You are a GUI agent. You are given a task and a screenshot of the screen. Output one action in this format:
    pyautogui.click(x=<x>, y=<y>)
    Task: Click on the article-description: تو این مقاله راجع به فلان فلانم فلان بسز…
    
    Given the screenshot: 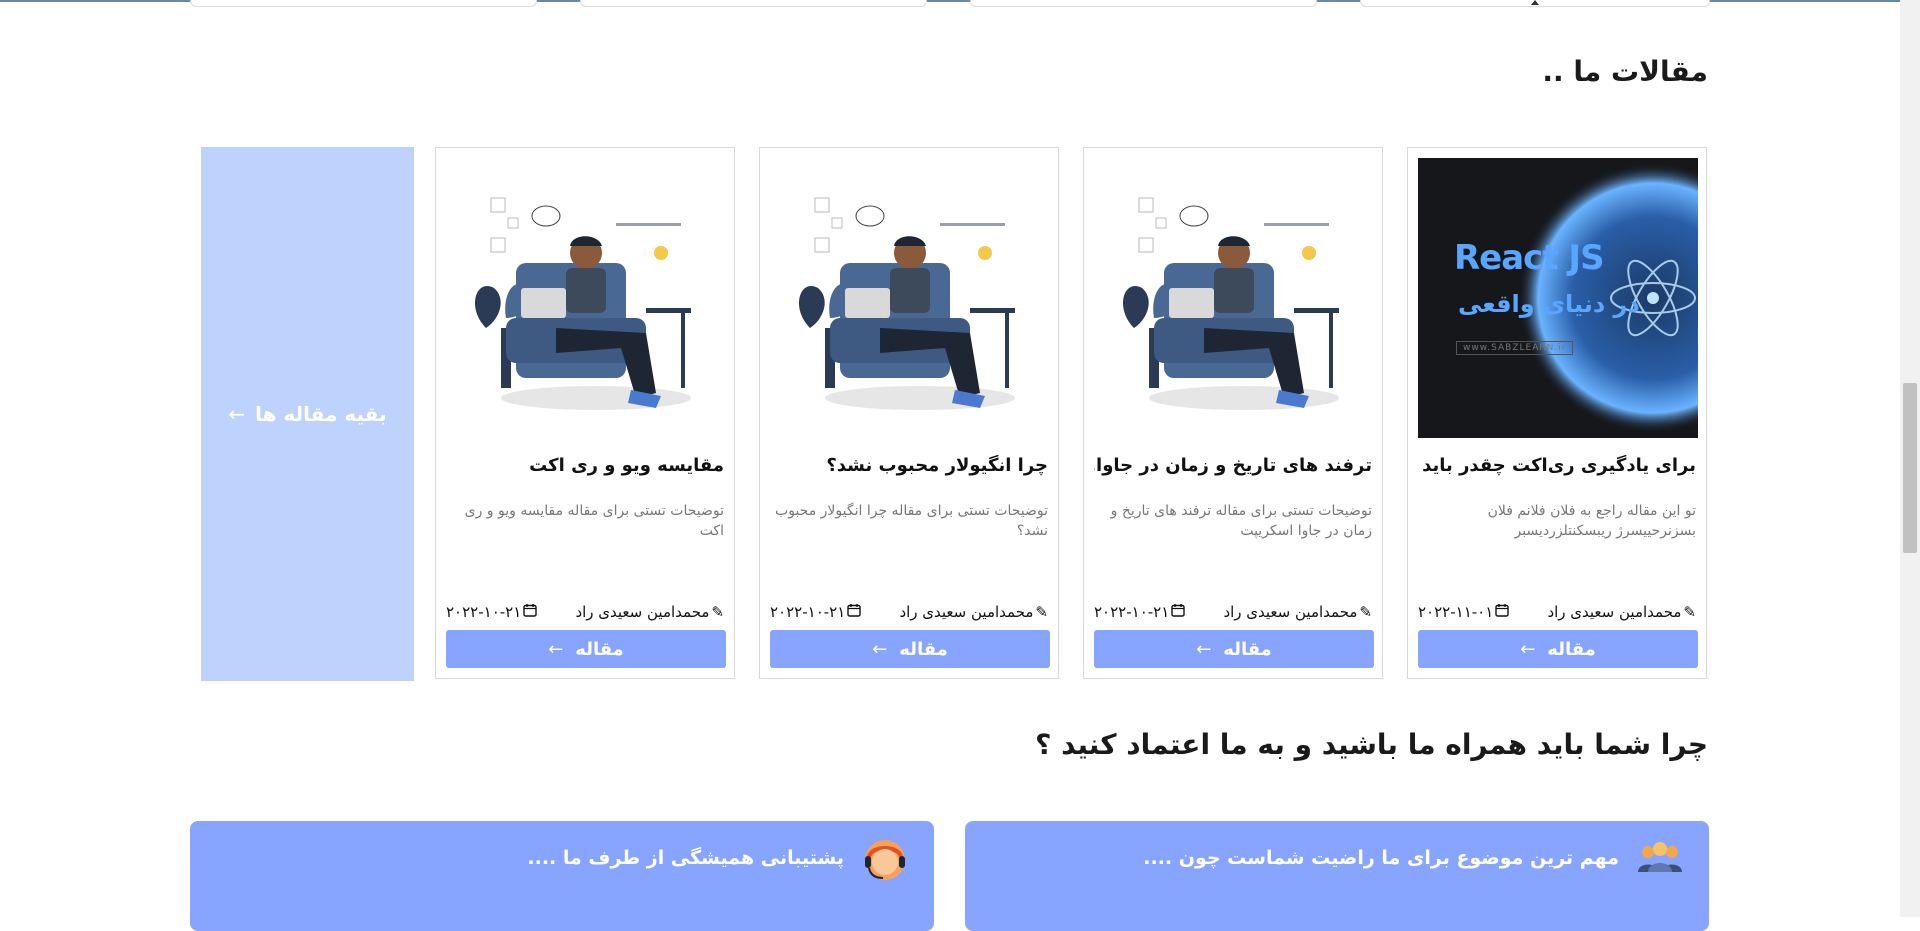 What is the action you would take?
    pyautogui.click(x=1591, y=521)
    